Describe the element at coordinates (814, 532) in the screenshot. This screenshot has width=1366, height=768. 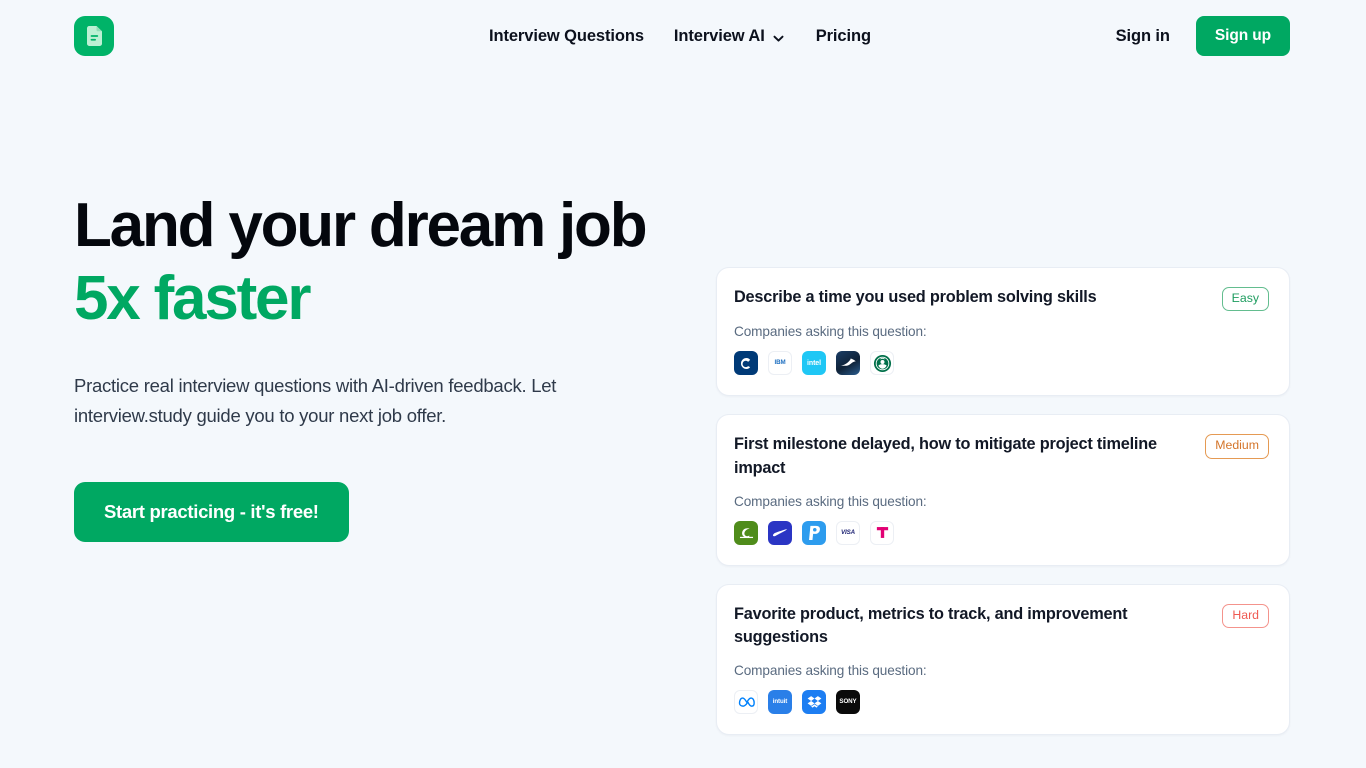
I see `company-logo-paypal` at that location.